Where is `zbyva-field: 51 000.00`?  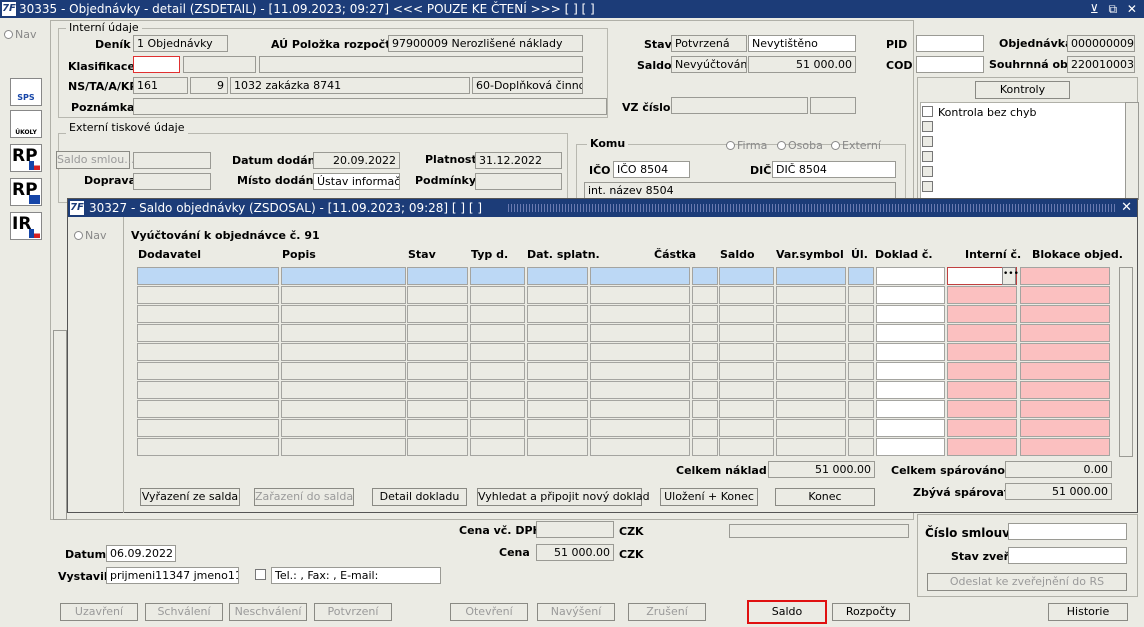
zbyva-field: 51 000.00 is located at coordinates (1058, 491).